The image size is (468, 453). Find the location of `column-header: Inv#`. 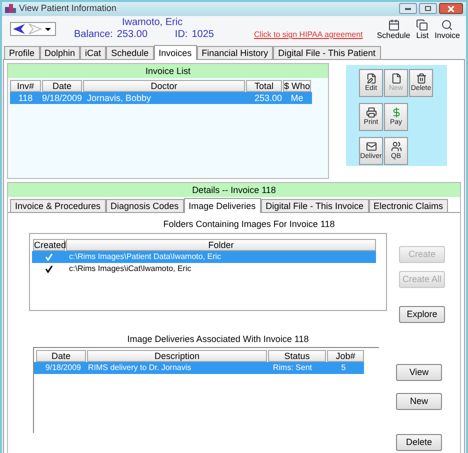

column-header: Inv# is located at coordinates (25, 86).